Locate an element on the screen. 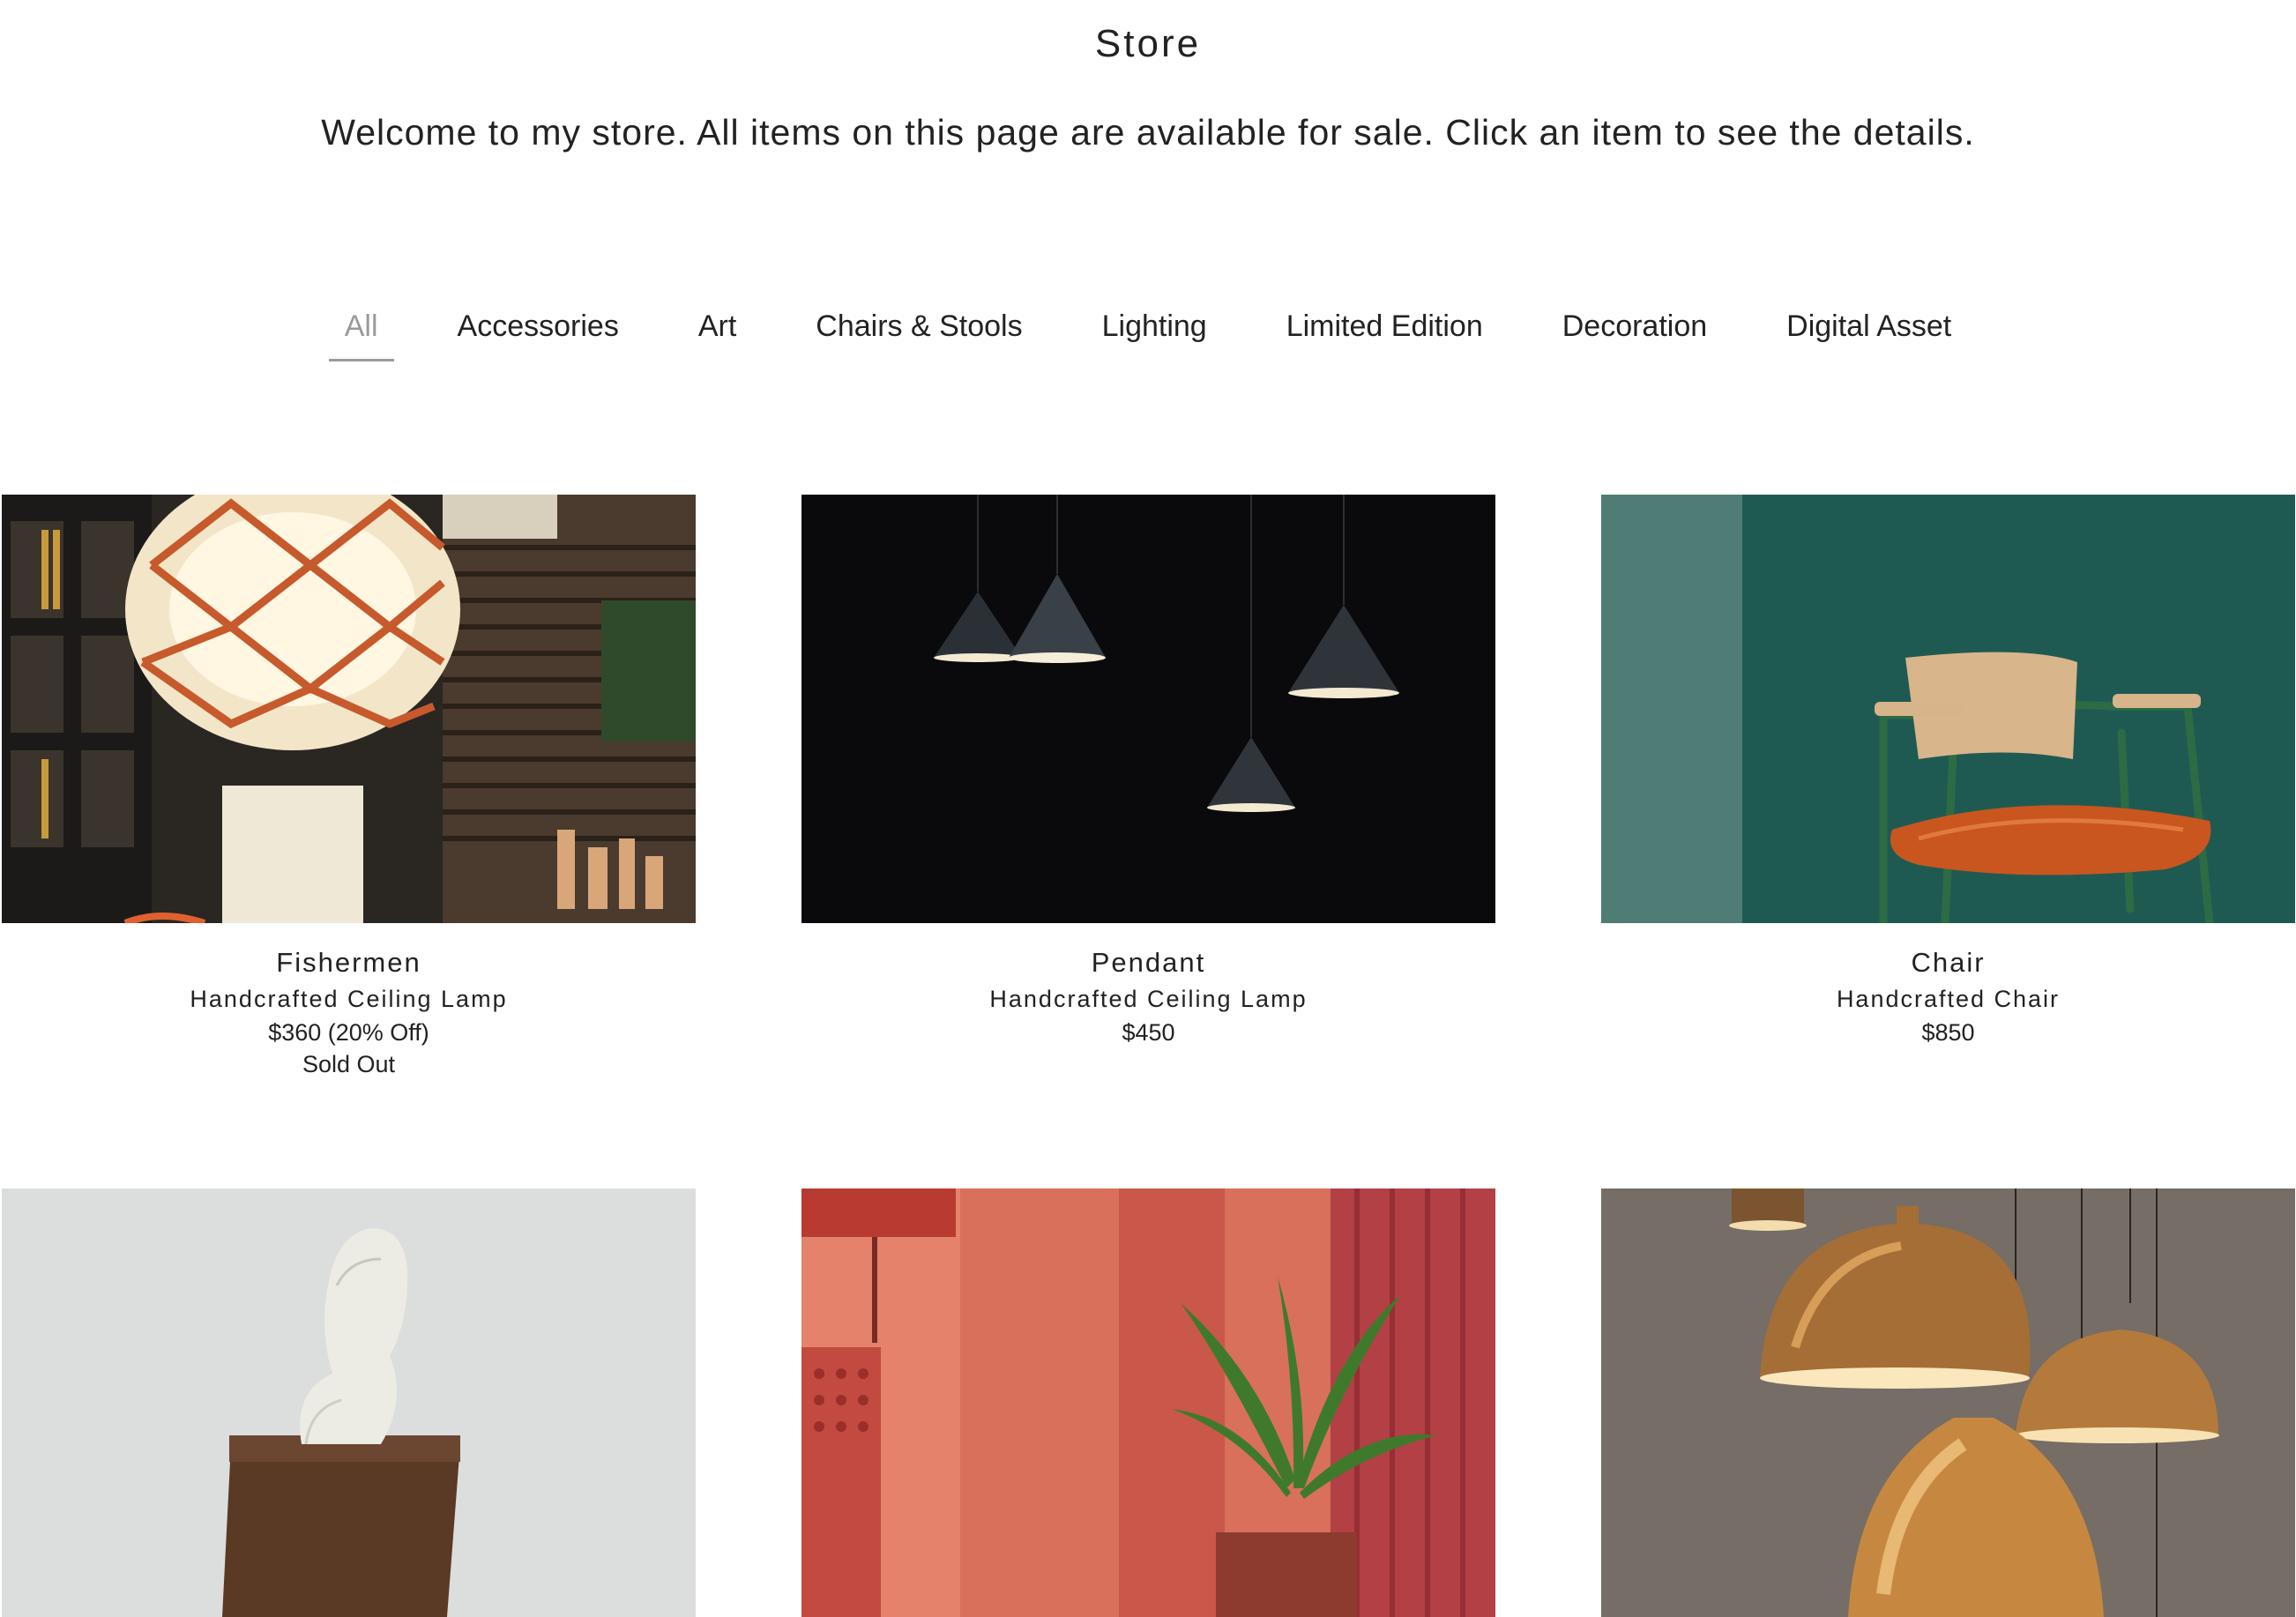 This screenshot has width=2296, height=1617. page-title: Store is located at coordinates (1148, 43).